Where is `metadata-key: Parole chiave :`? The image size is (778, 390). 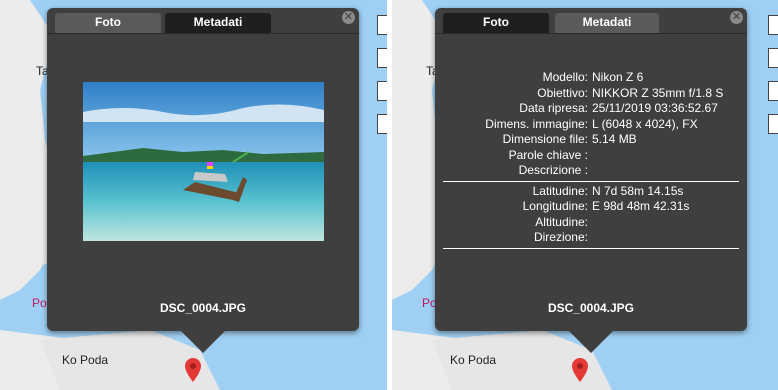
metadata-key: Parole chiave : is located at coordinates (548, 154).